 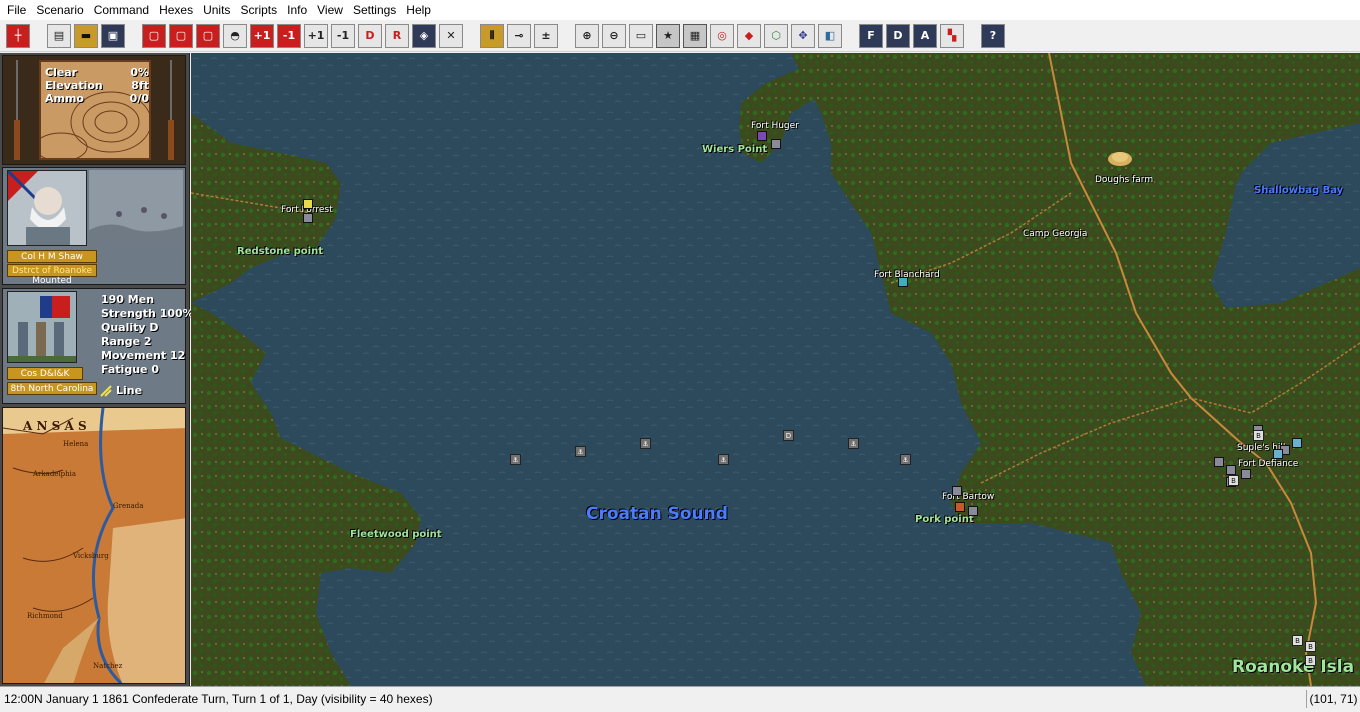 I want to click on d-button: D, so click(x=370, y=35).